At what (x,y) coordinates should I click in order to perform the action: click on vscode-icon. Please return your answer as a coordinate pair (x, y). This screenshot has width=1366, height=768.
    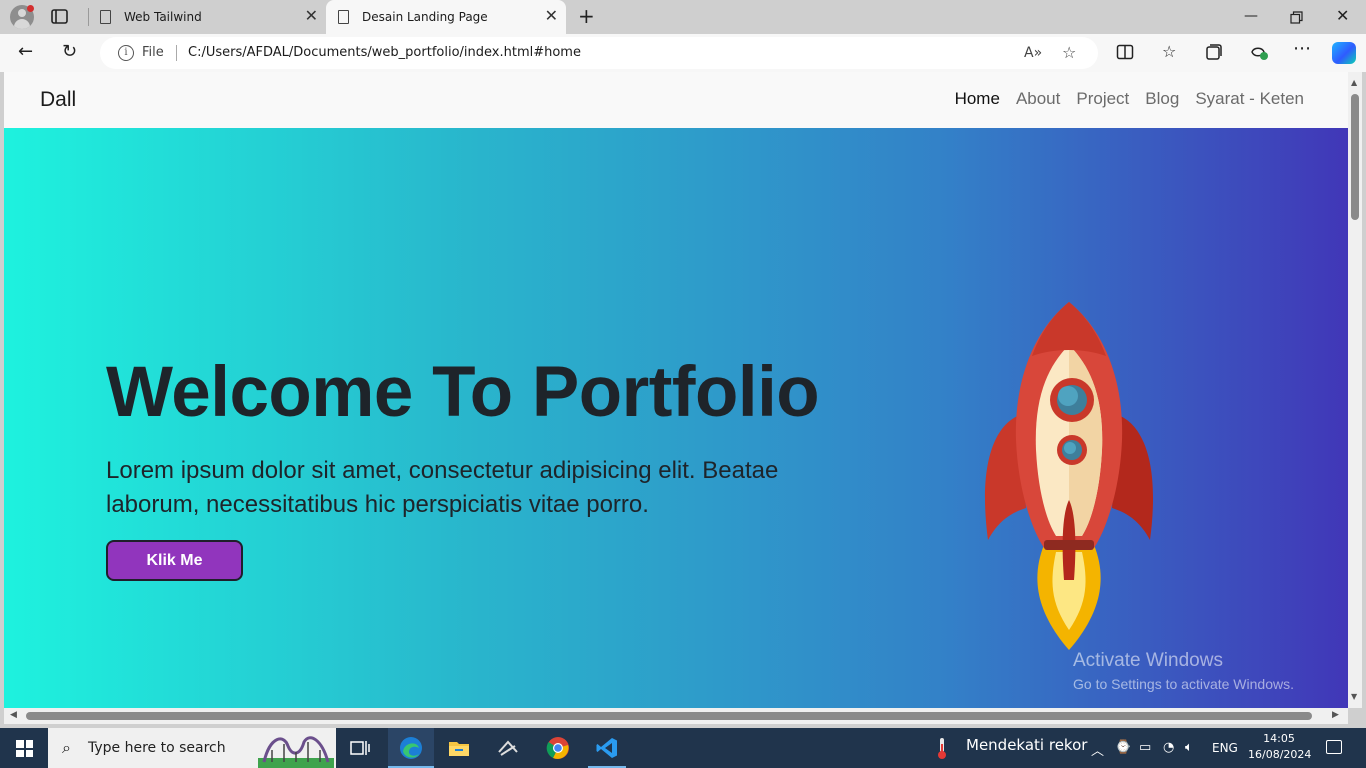
    Looking at the image, I should click on (607, 748).